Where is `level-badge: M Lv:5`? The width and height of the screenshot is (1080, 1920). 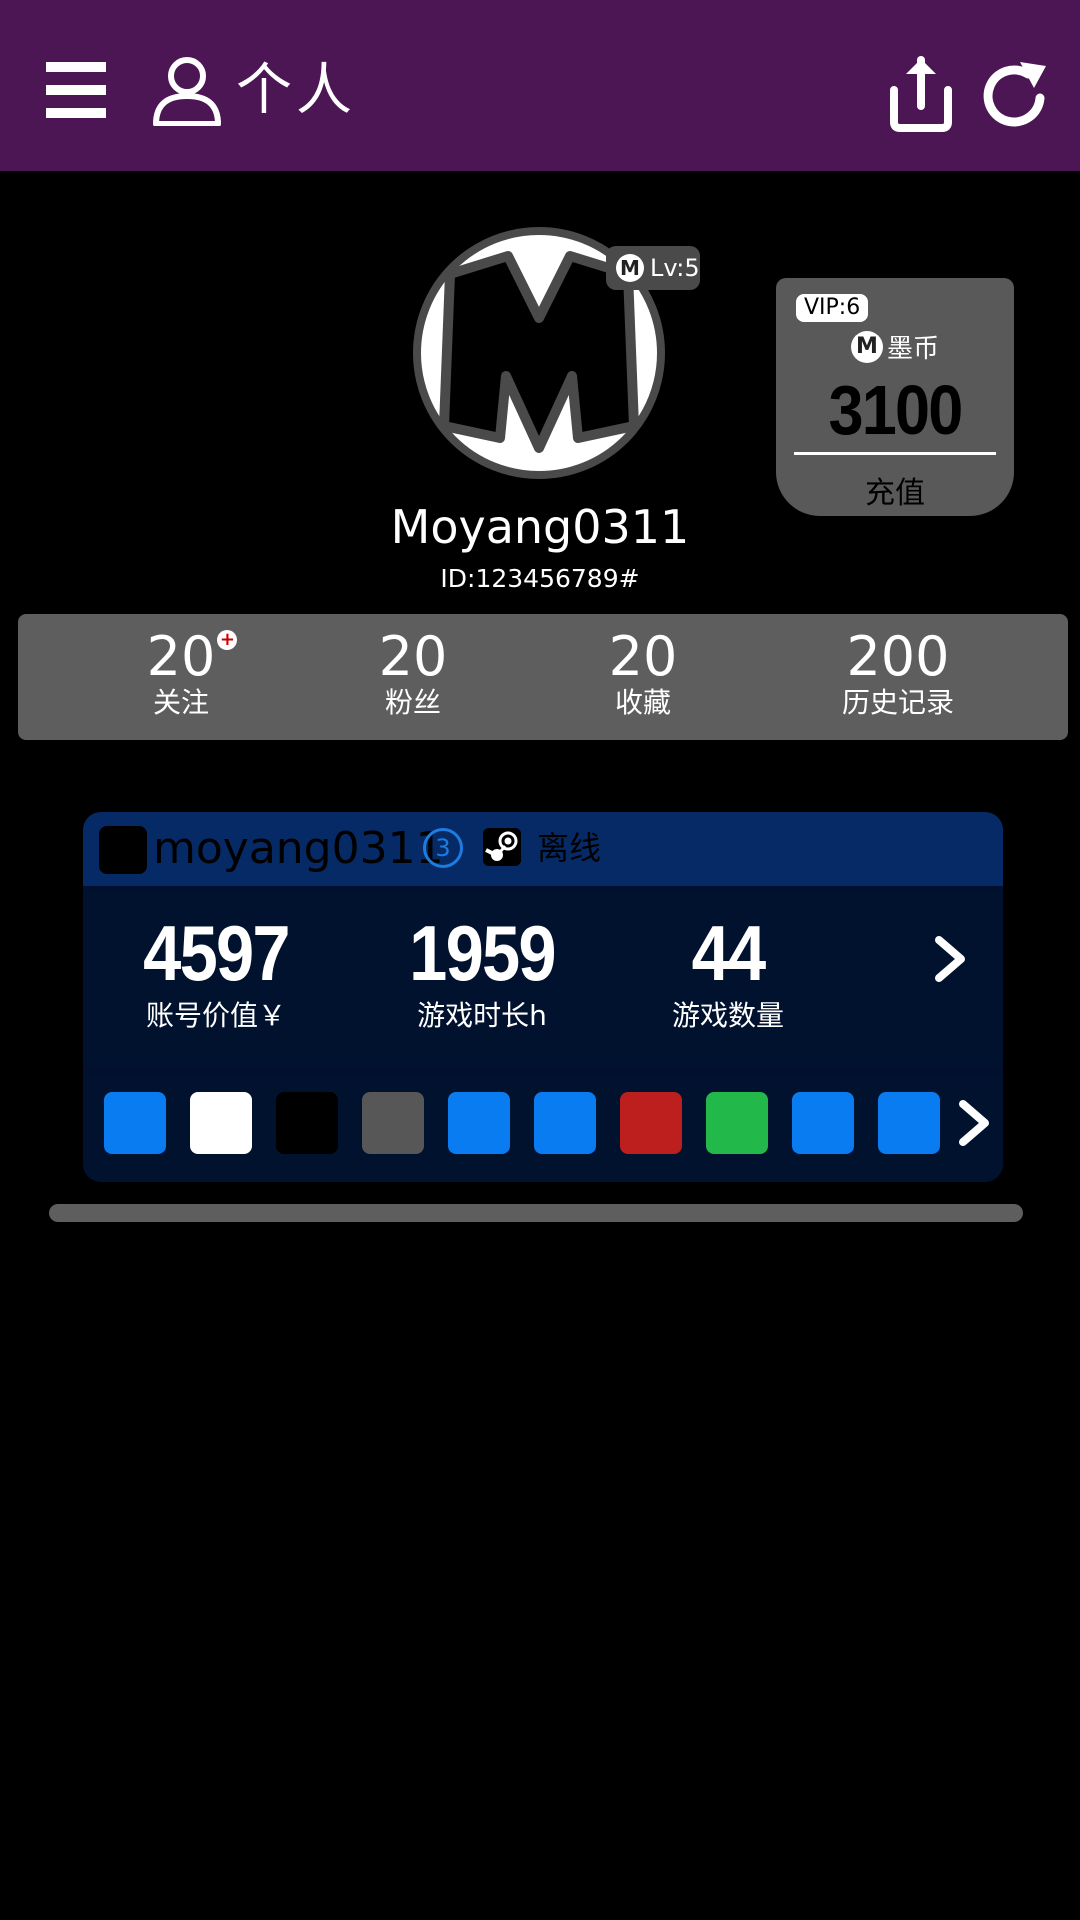
level-badge: M Lv:5 is located at coordinates (653, 268).